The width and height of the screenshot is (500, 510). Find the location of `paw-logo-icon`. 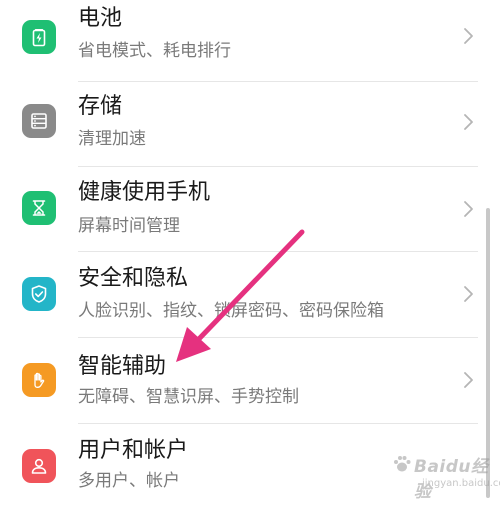

paw-logo-icon is located at coordinates (402, 464).